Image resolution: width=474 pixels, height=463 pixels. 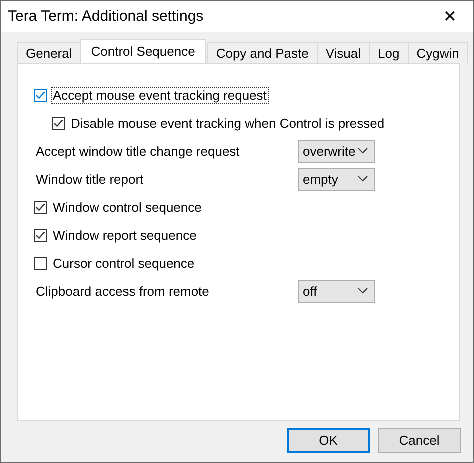 I want to click on dialog-button: OK, so click(x=328, y=440).